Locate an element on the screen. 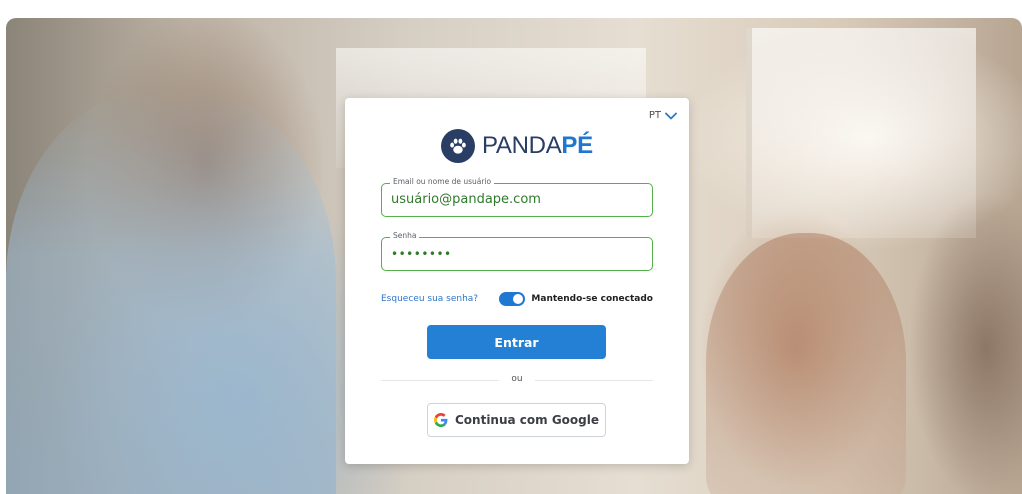 The height and width of the screenshot is (494, 1022). chevron-down-icon is located at coordinates (671, 115).